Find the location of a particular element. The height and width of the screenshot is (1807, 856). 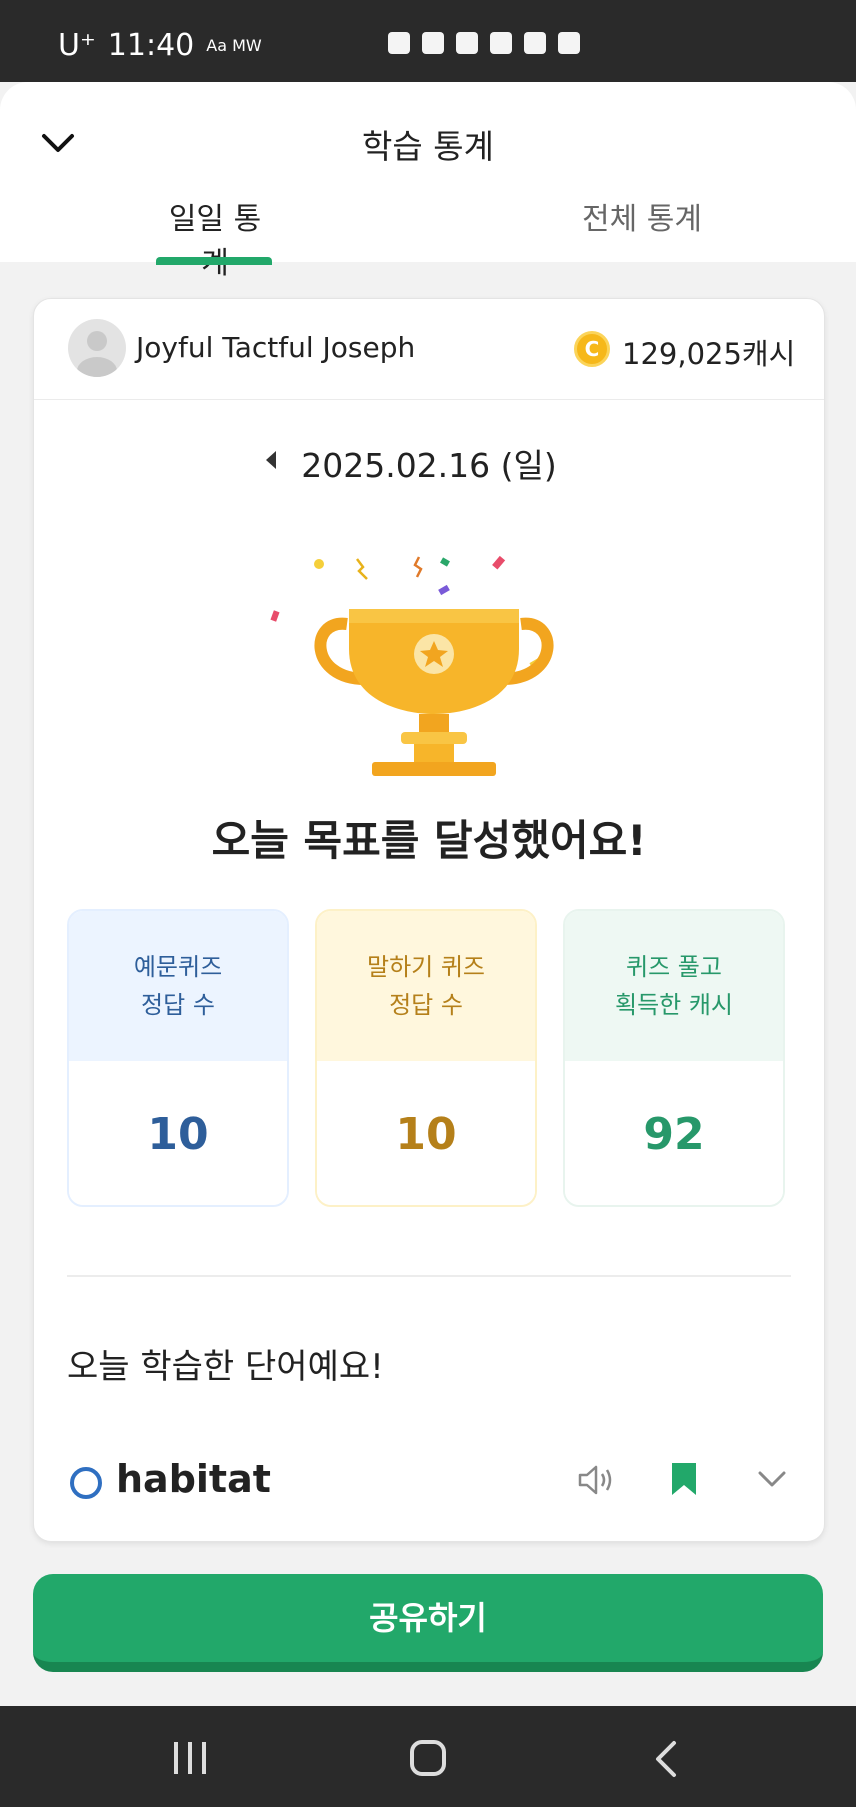

status-extra: Aa MW is located at coordinates (234, 45).